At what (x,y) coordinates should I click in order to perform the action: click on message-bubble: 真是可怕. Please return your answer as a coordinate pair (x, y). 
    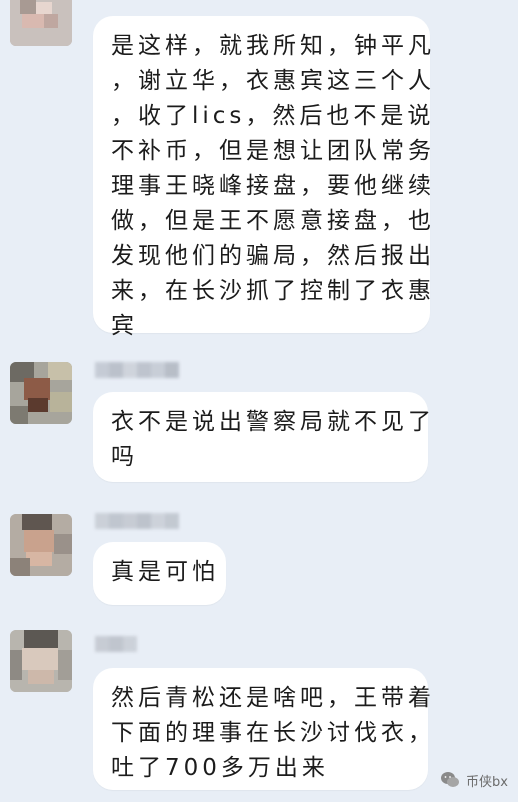
    Looking at the image, I should click on (159, 573).